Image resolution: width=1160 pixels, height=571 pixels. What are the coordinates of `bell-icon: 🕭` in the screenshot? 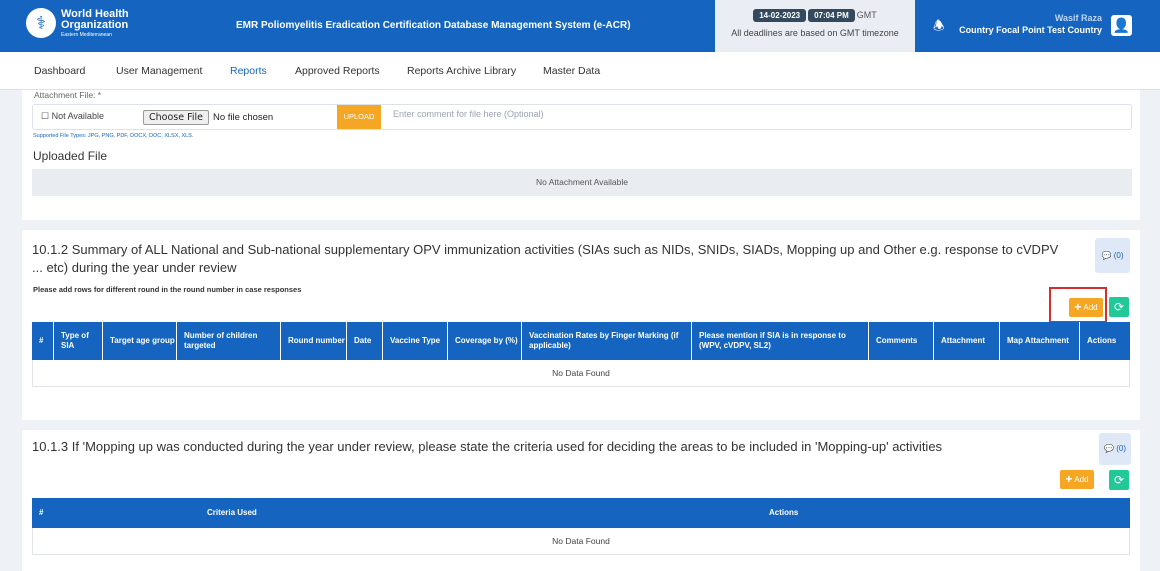 It's located at (939, 28).